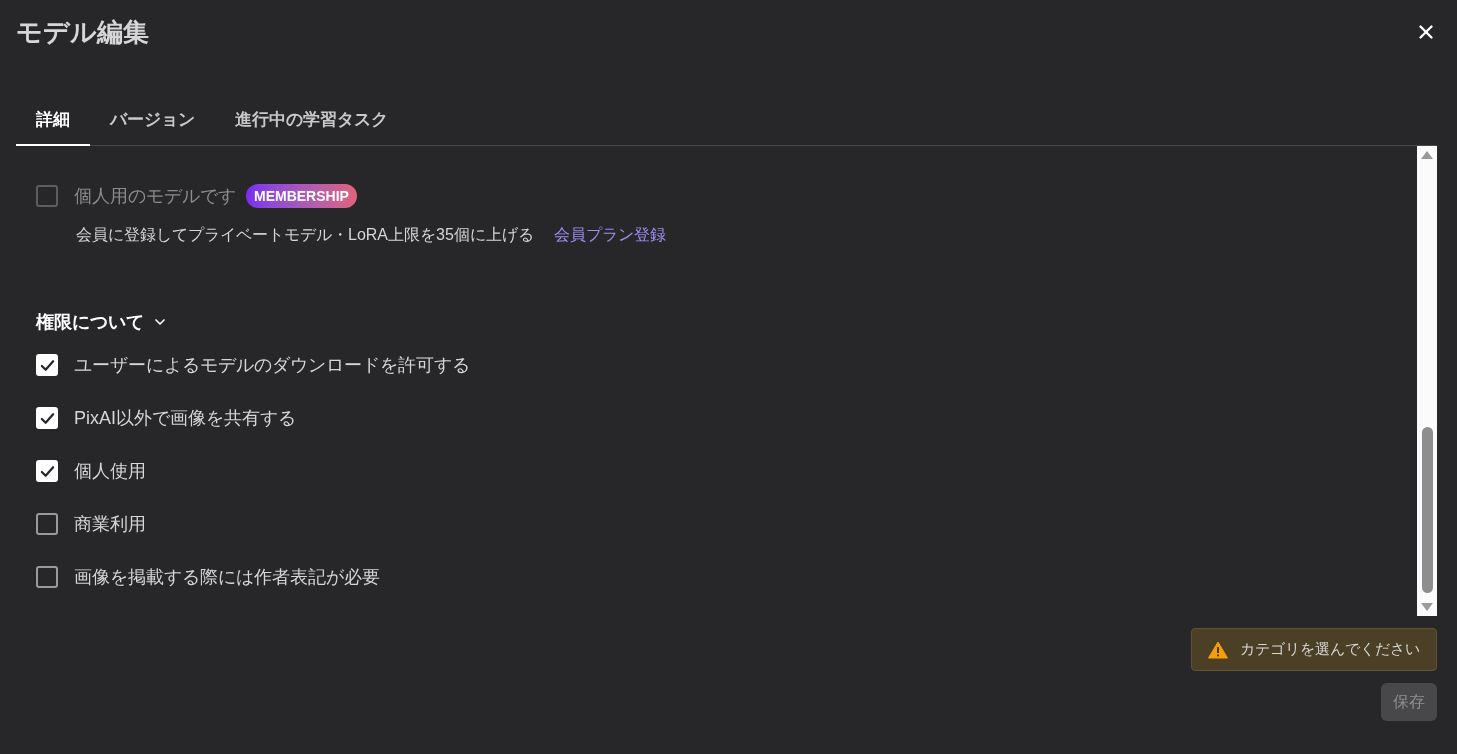 The width and height of the screenshot is (1457, 754). Describe the element at coordinates (1427, 155) in the screenshot. I see `scroll-up-arrow-icon` at that location.